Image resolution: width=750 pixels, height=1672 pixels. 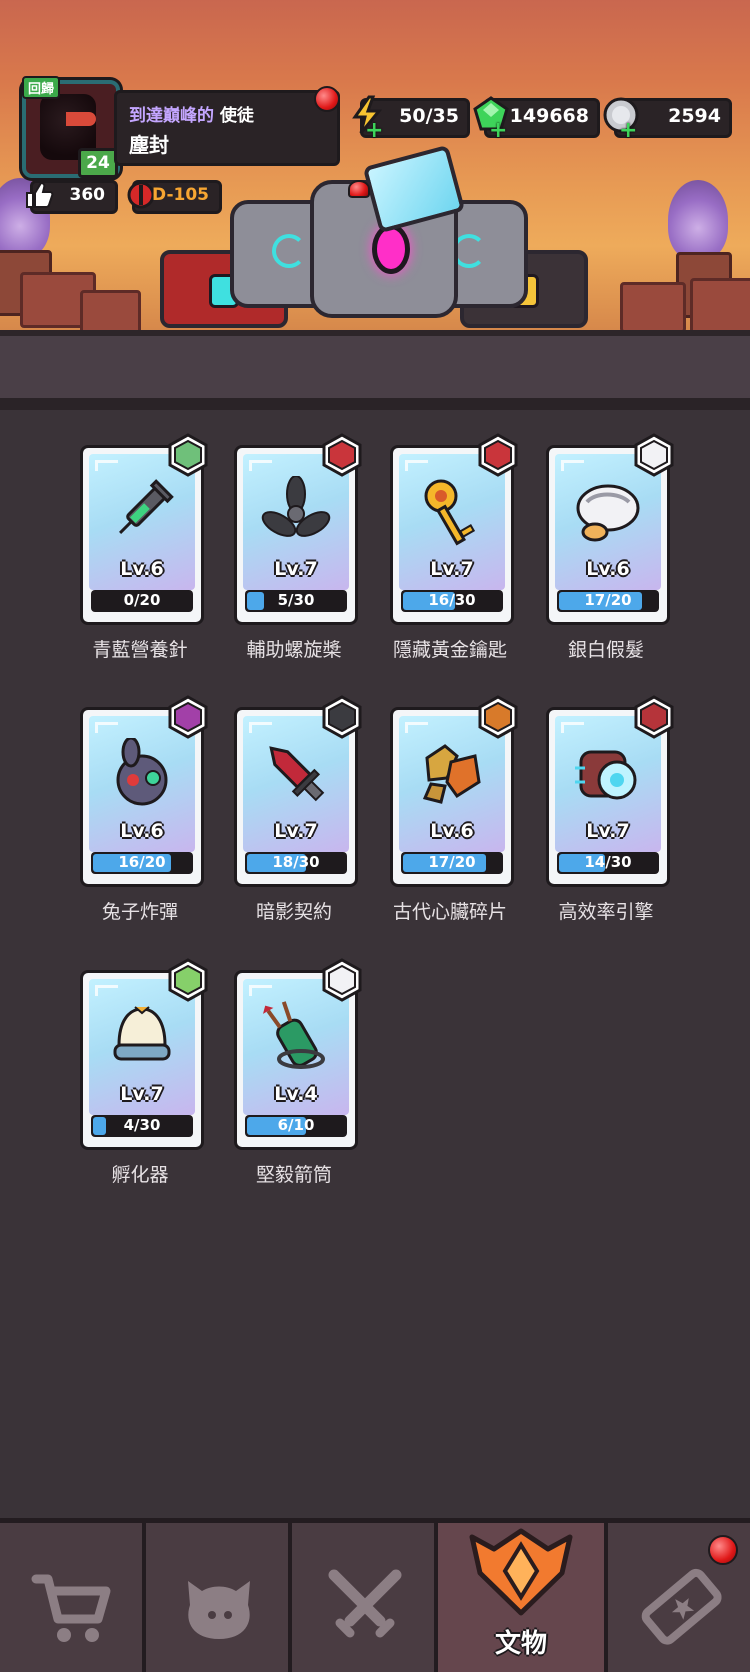 I want to click on artifact-name: 青藍營養針, so click(x=140, y=650).